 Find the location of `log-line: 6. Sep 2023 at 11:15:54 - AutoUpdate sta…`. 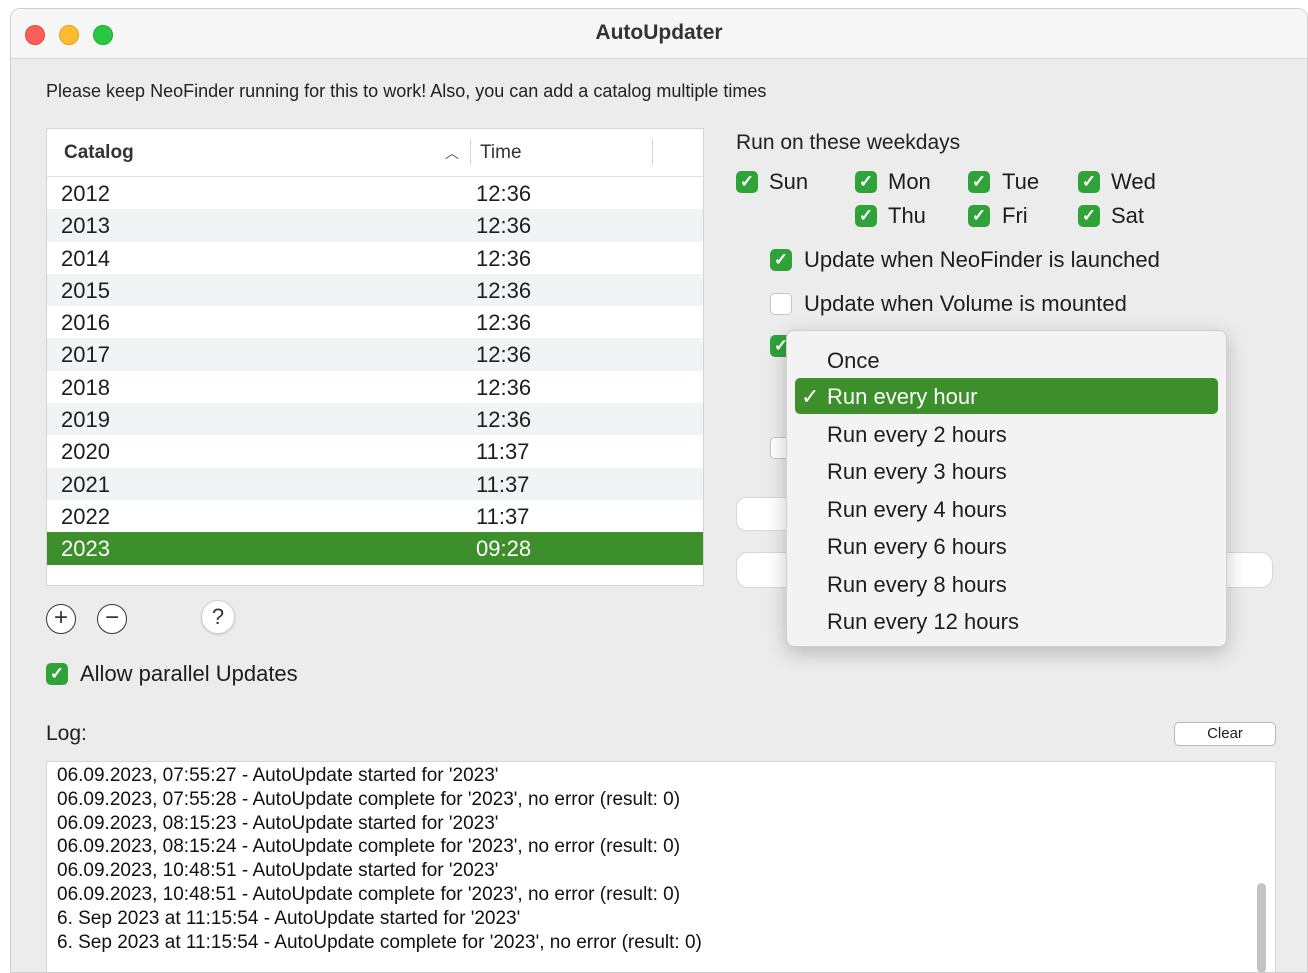

log-line: 6. Sep 2023 at 11:15:54 - AutoUpdate sta… is located at coordinates (289, 918).